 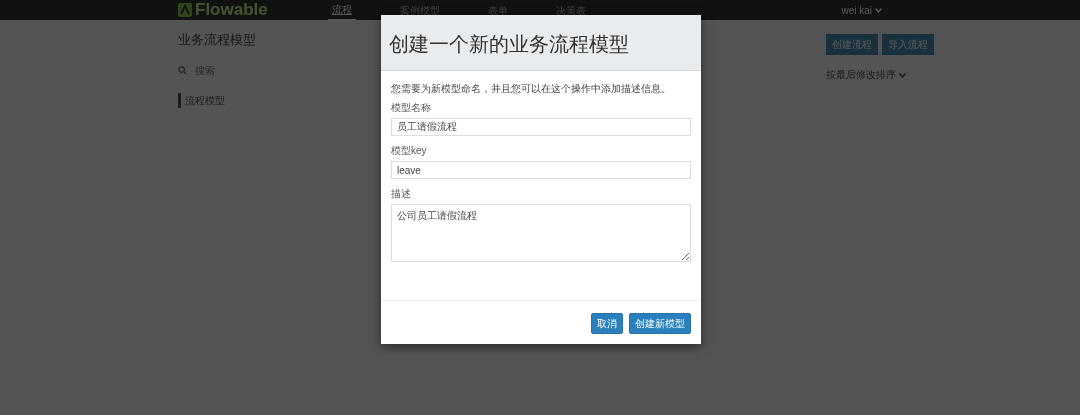 I want to click on dialog-title: 创建一个新的业务流程模型, so click(x=541, y=43).